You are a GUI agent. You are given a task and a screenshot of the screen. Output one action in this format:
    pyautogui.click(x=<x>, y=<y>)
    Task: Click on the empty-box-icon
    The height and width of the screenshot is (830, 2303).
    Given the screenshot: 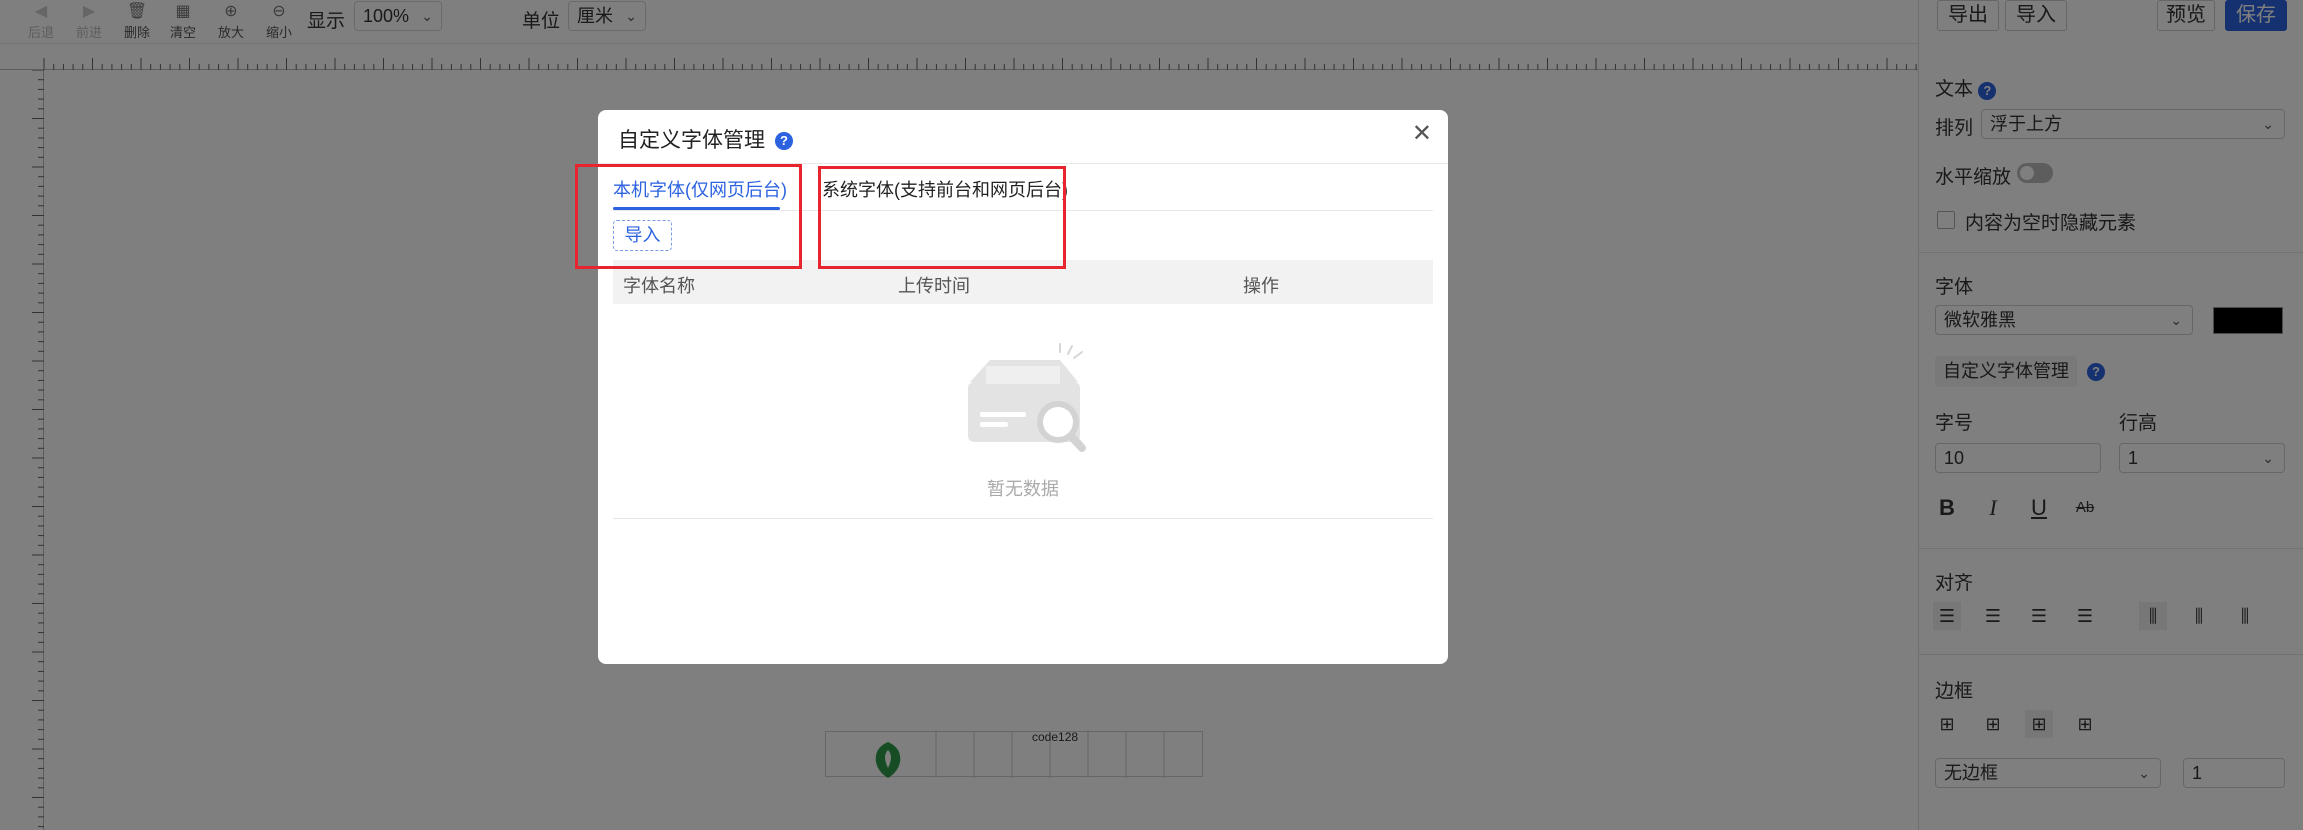 What is the action you would take?
    pyautogui.click(x=1027, y=397)
    